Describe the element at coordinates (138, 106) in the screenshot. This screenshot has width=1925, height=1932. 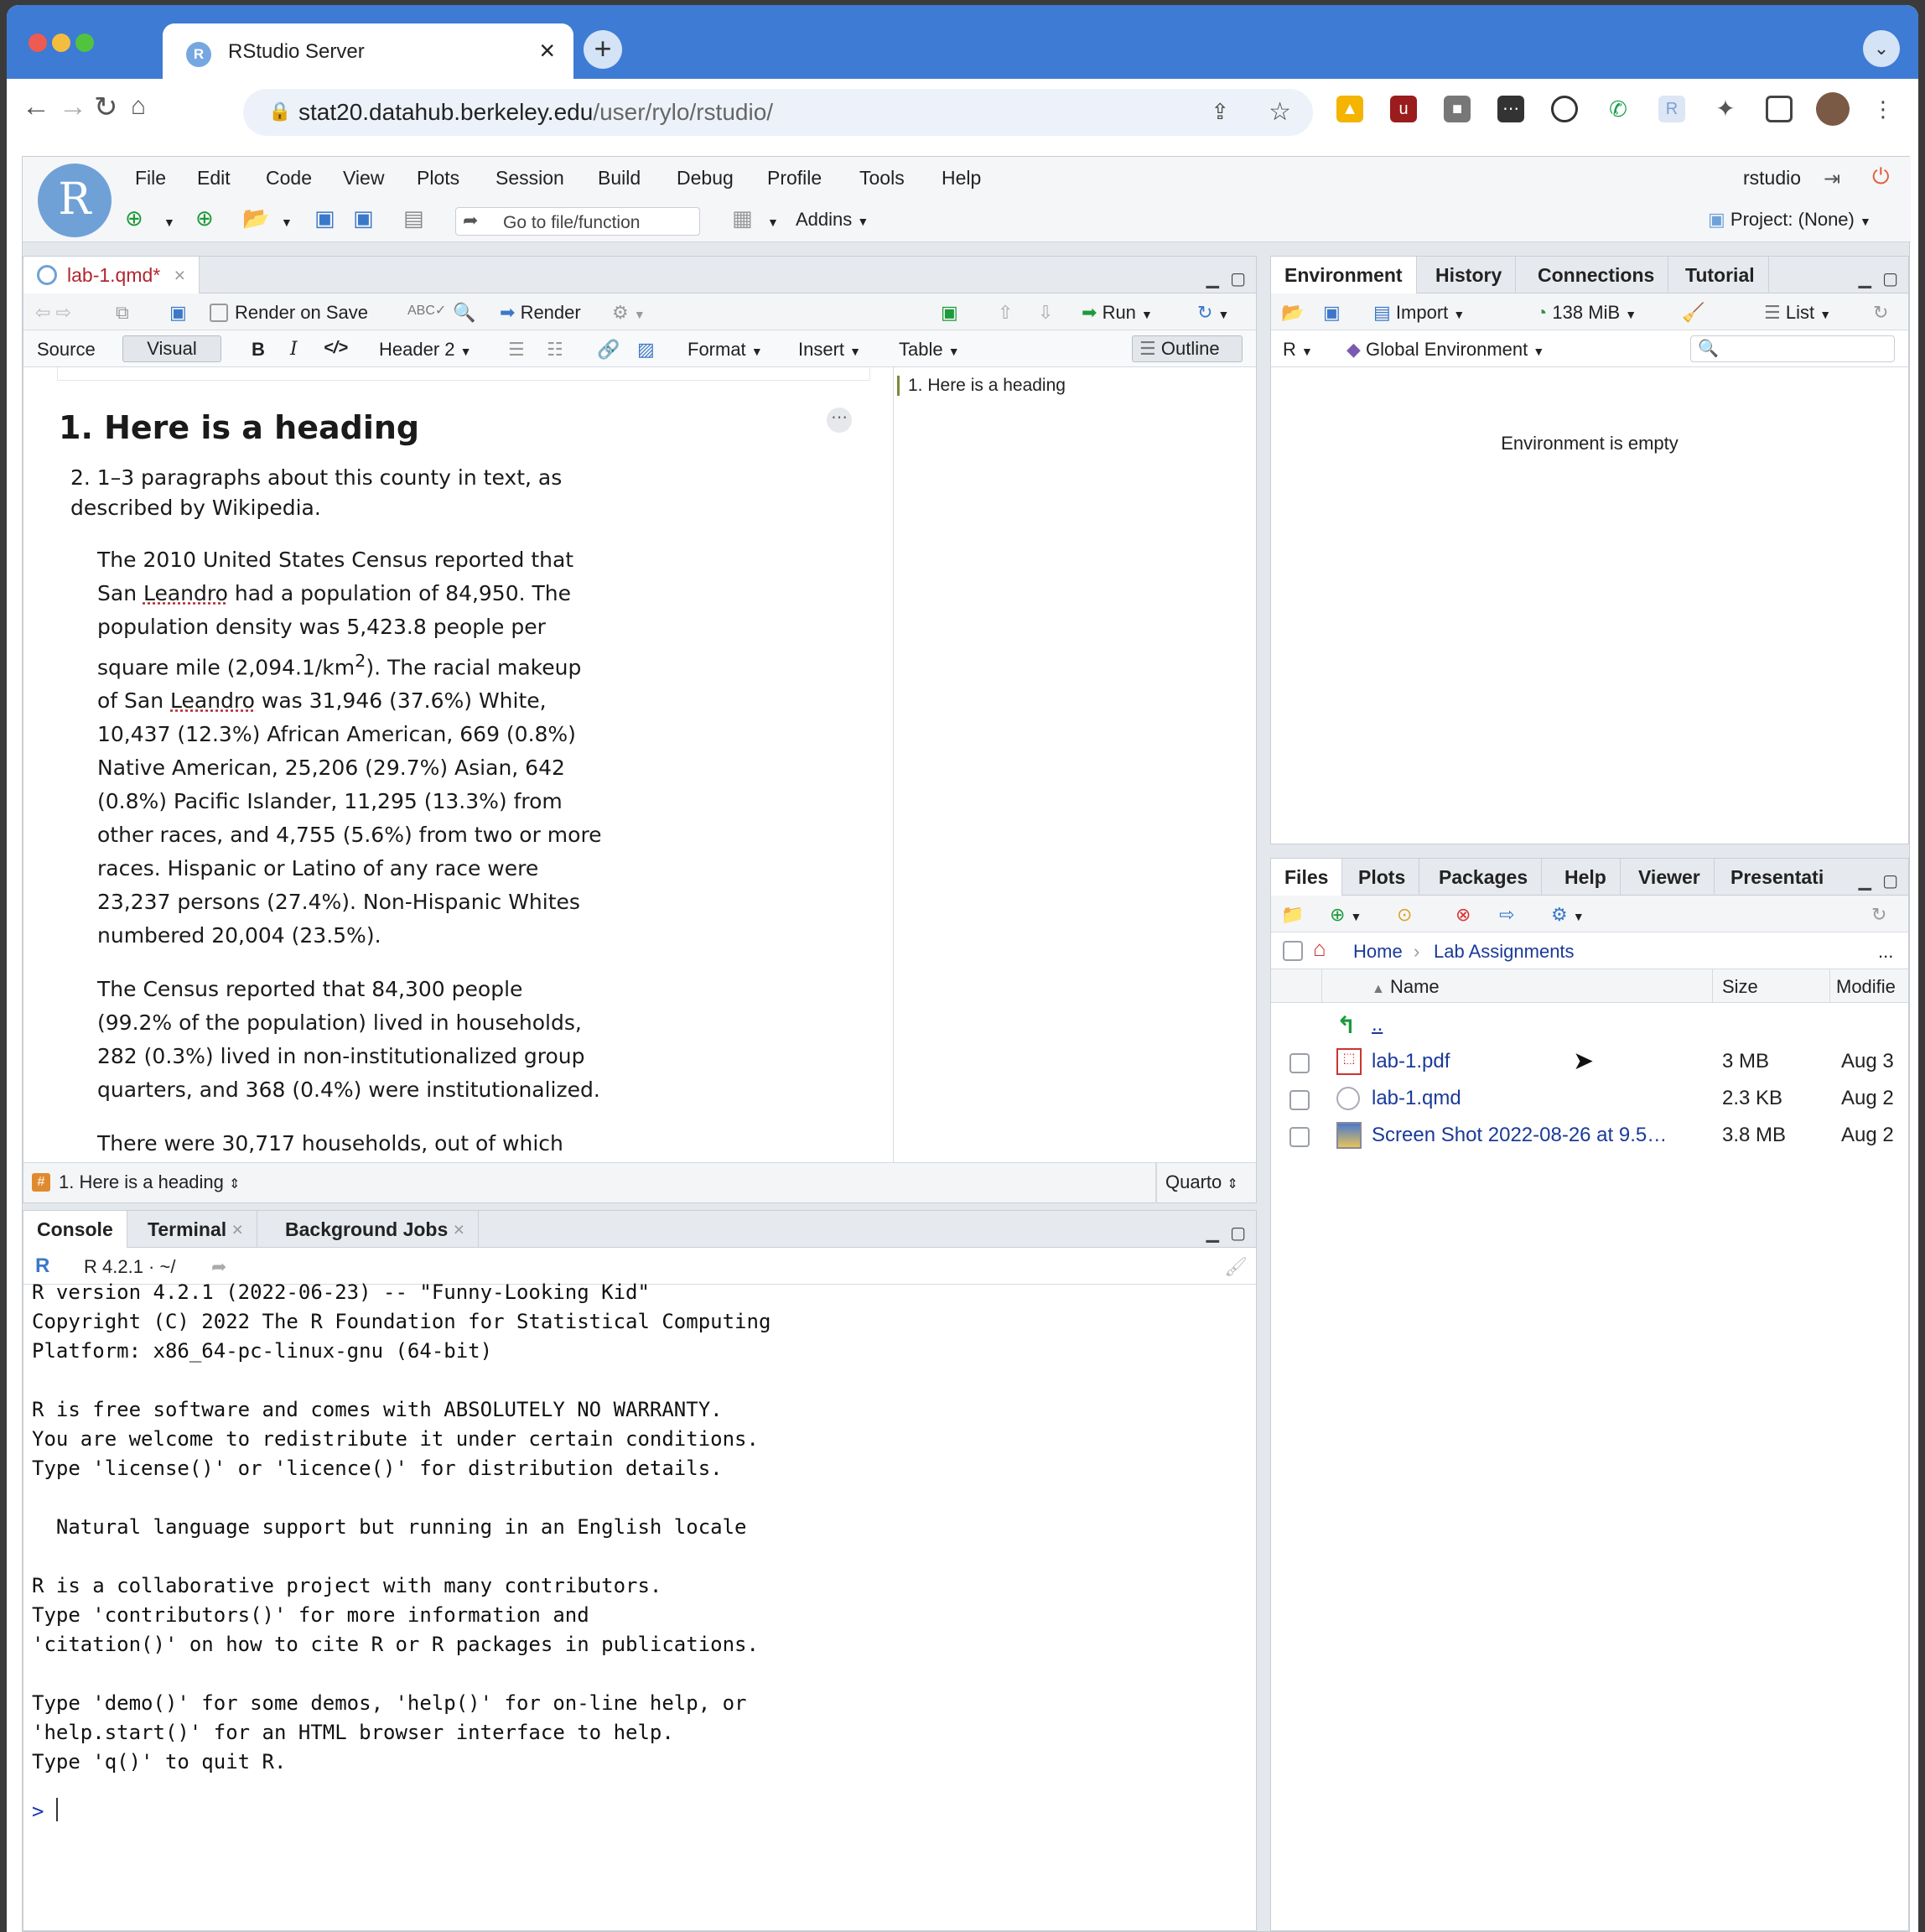
I see `home-icon: ⌂` at that location.